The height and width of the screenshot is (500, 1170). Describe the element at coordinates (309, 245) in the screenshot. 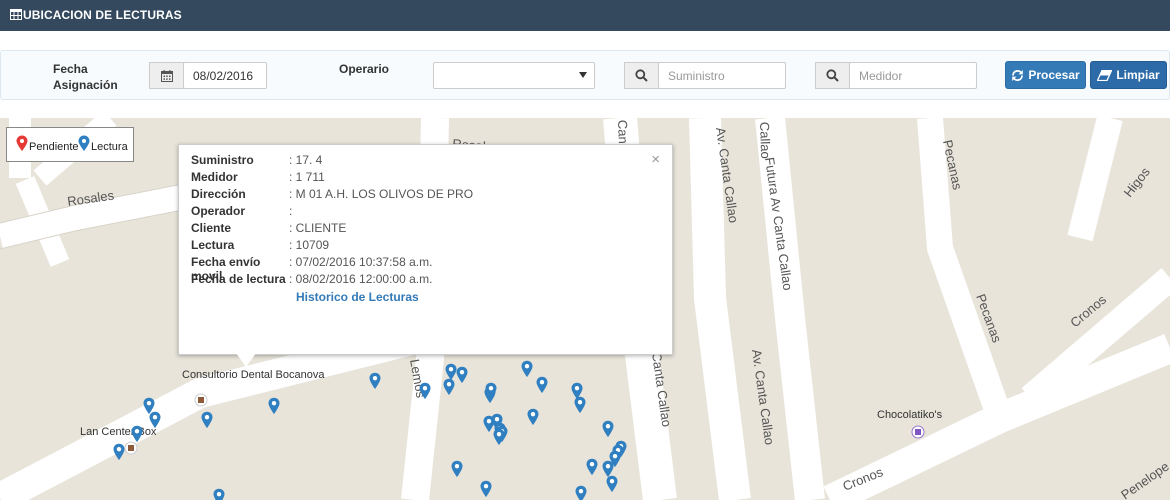

I see `popup-row-value: : 10709` at that location.